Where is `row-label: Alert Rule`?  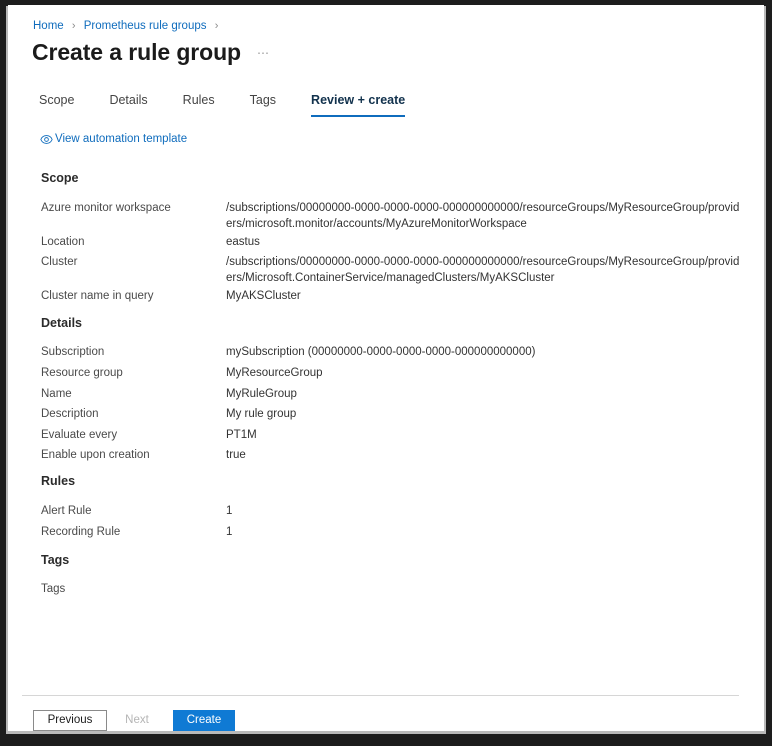
row-label: Alert Rule is located at coordinates (66, 511).